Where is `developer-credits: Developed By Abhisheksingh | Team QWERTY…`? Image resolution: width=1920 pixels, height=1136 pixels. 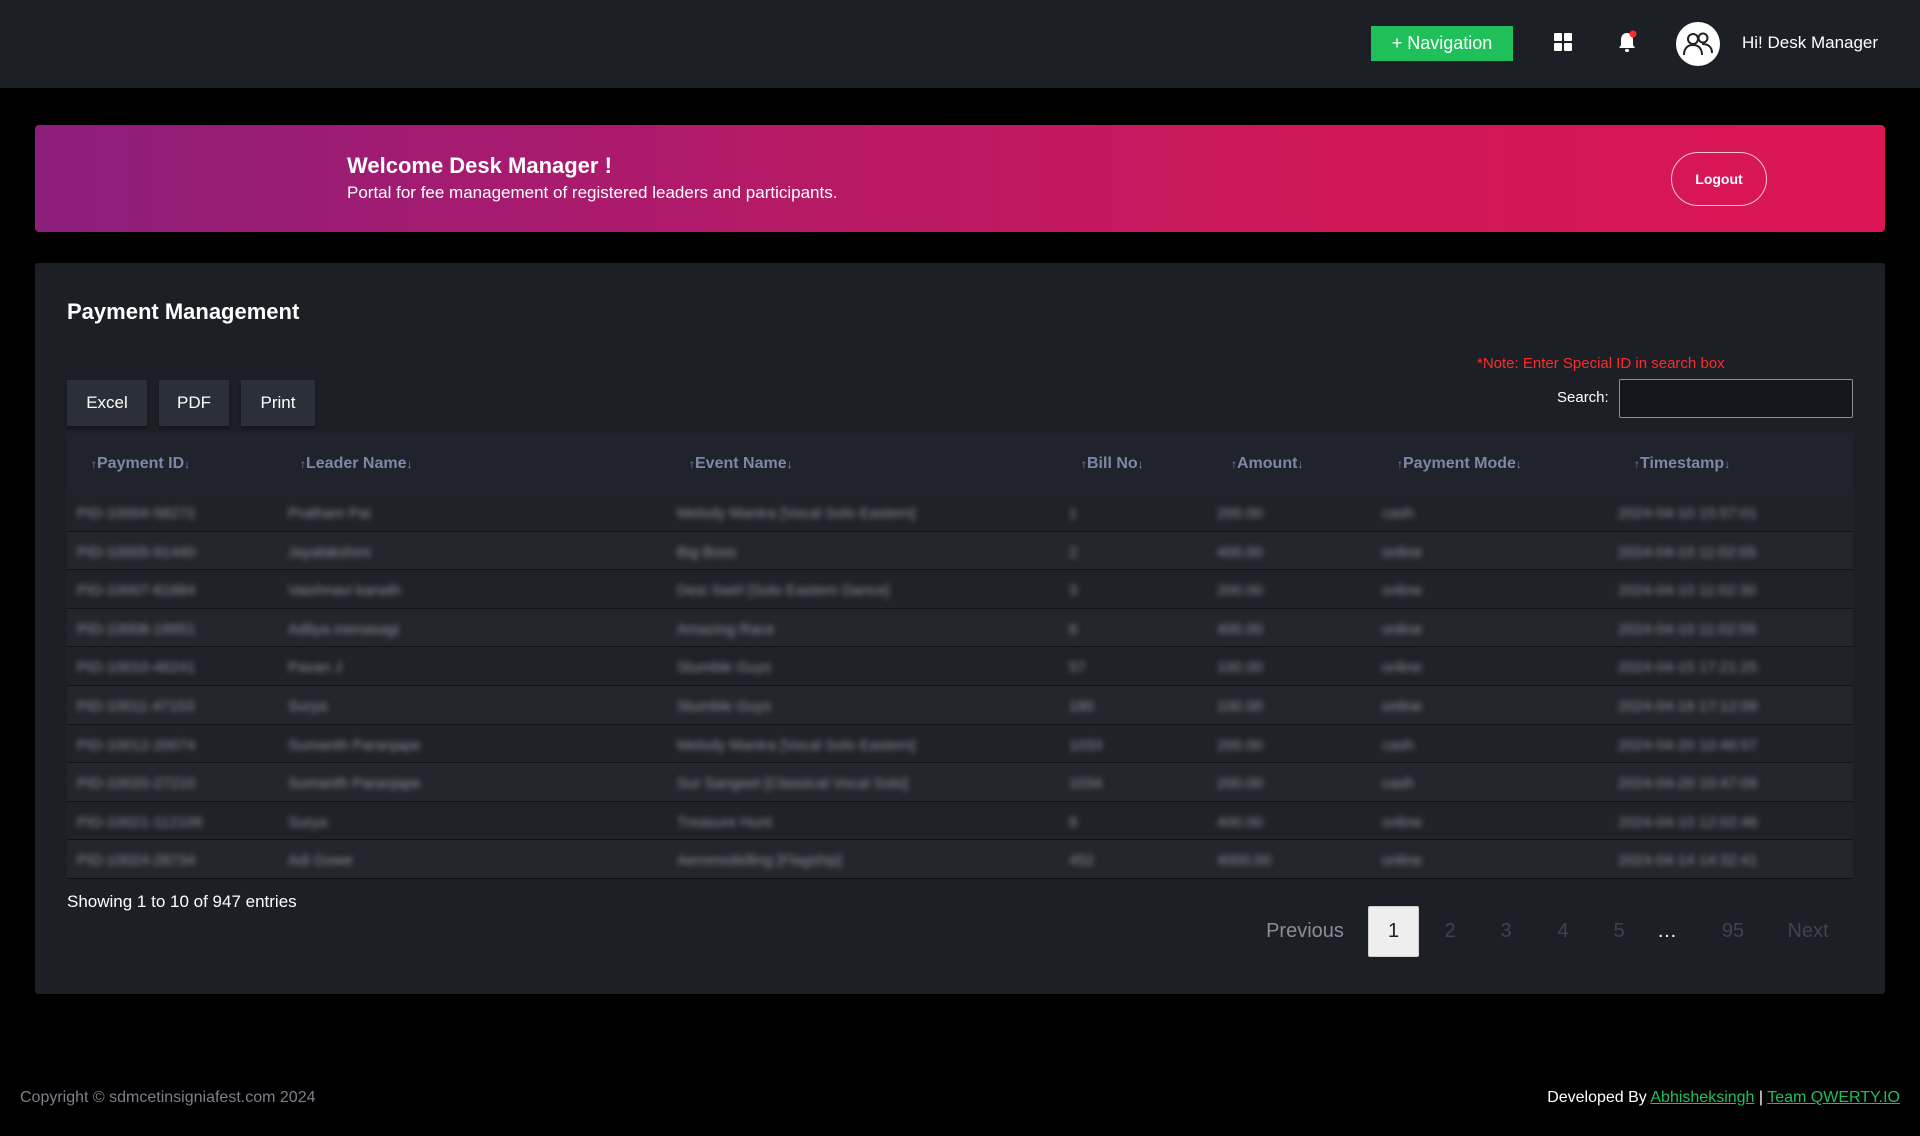
developer-credits: Developed By Abhisheksingh | Team QWERTY… is located at coordinates (1723, 1098).